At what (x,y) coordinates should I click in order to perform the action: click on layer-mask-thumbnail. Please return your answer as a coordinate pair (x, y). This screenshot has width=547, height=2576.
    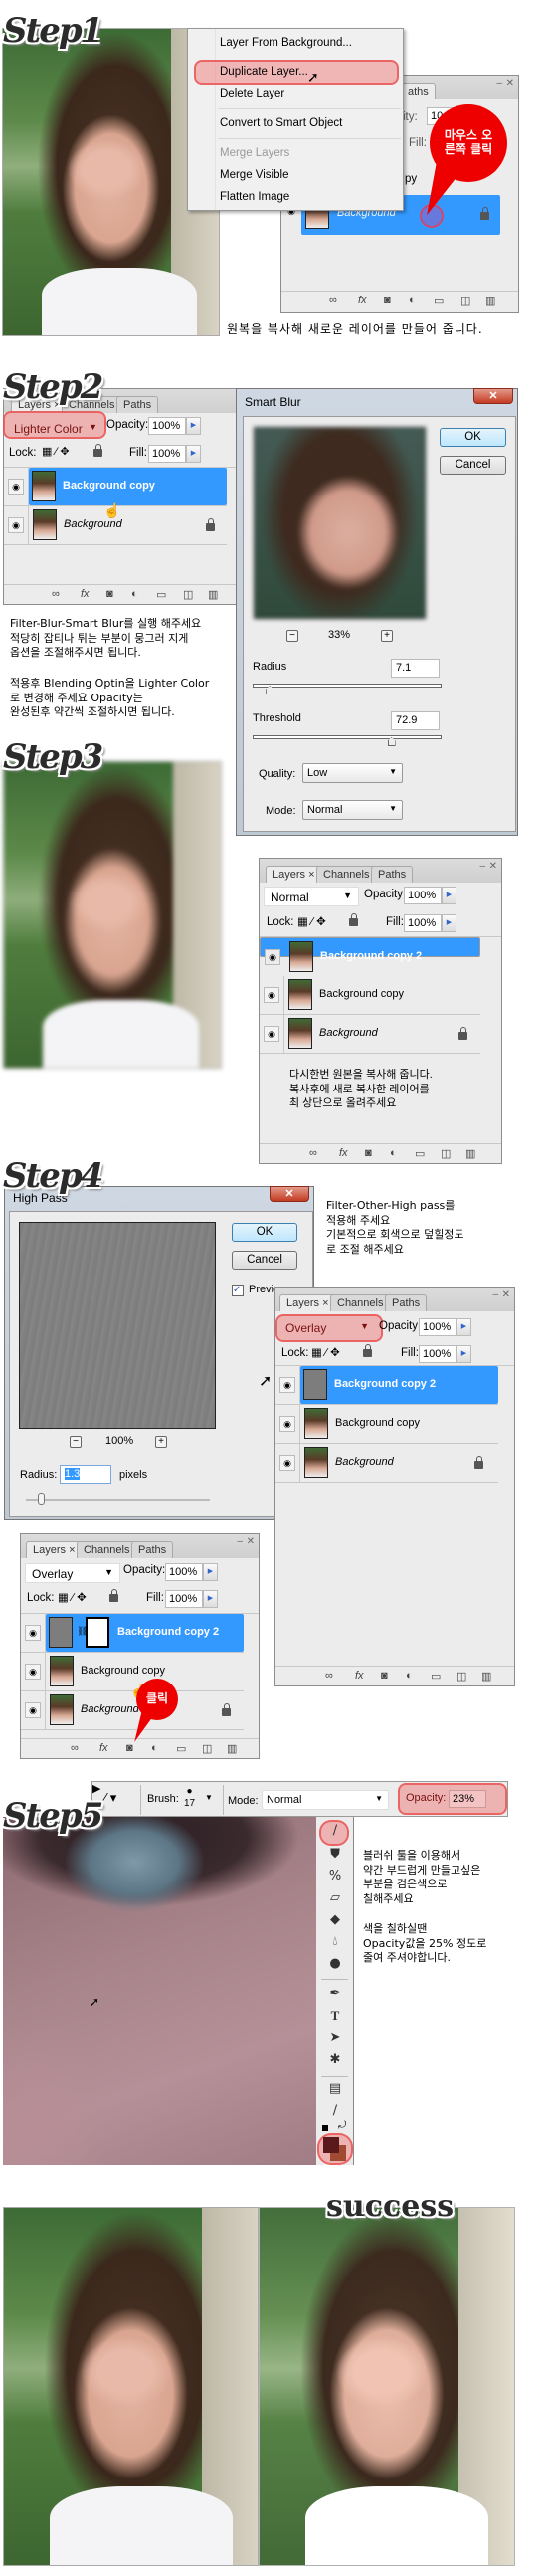
    Looking at the image, I should click on (98, 1632).